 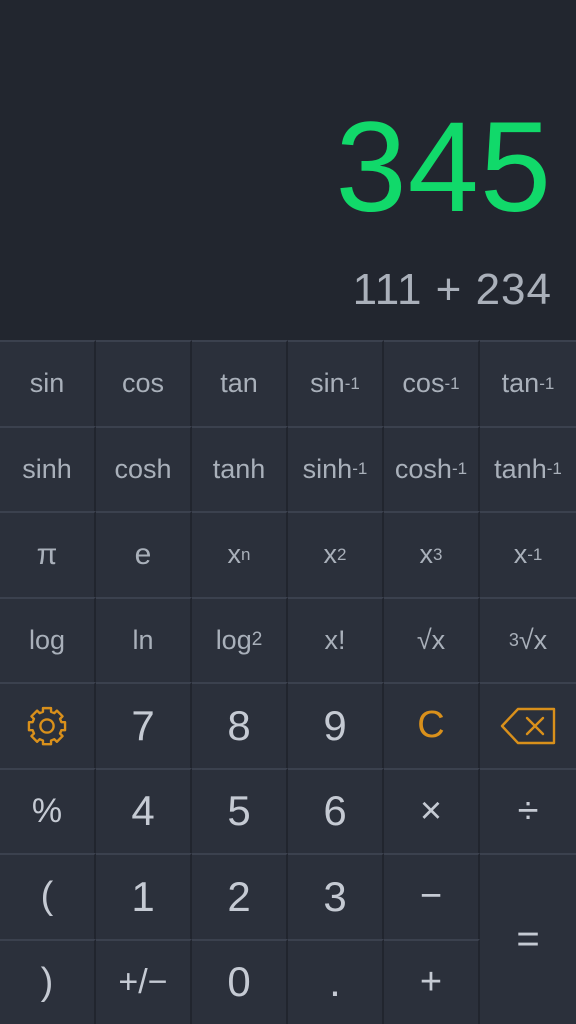 What do you see at coordinates (432, 810) in the screenshot?
I see `key-multiply: ×` at bounding box center [432, 810].